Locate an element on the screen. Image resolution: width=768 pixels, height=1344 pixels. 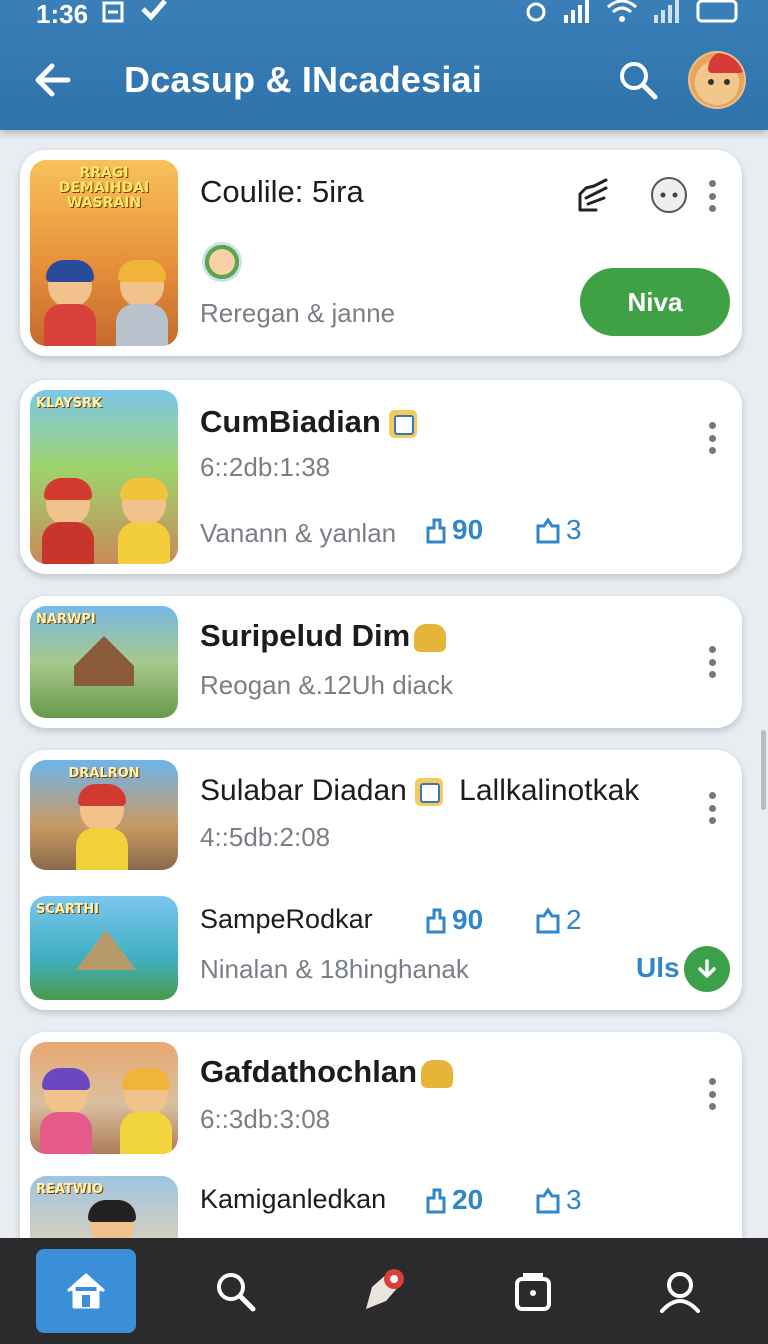
nav-search is located at coordinates (235, 1291).